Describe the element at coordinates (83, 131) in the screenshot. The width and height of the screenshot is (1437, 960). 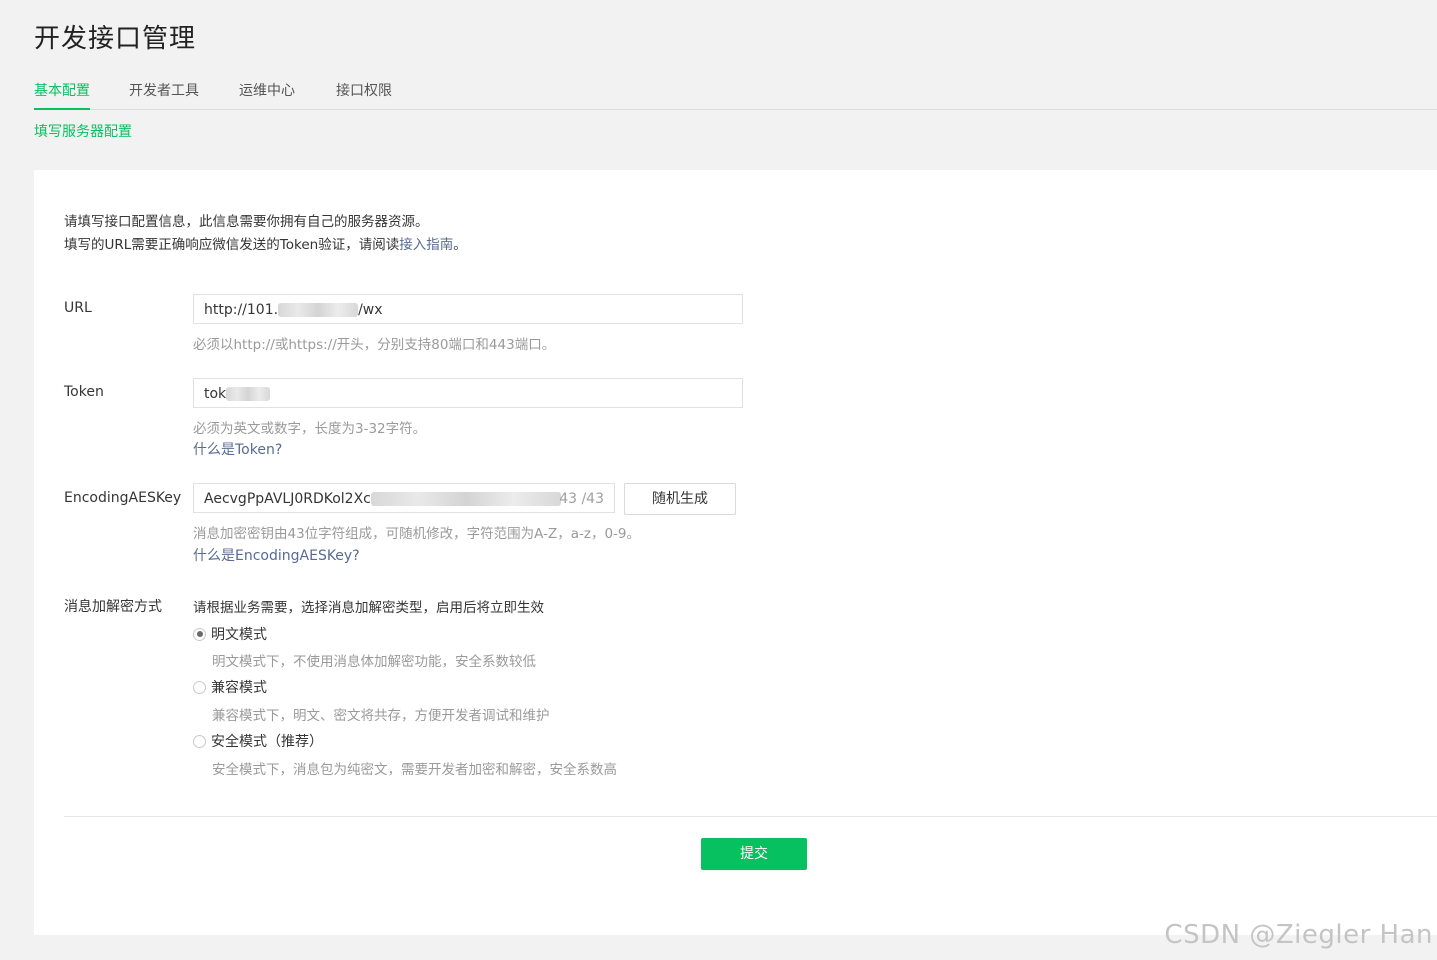
I see `subnav-server-config: 填写服务器配置` at that location.